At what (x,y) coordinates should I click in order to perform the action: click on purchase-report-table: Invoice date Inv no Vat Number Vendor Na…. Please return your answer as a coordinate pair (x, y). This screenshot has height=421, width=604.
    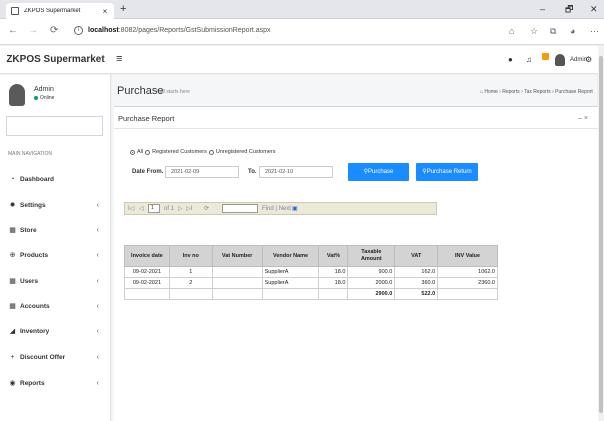
    Looking at the image, I should click on (311, 272).